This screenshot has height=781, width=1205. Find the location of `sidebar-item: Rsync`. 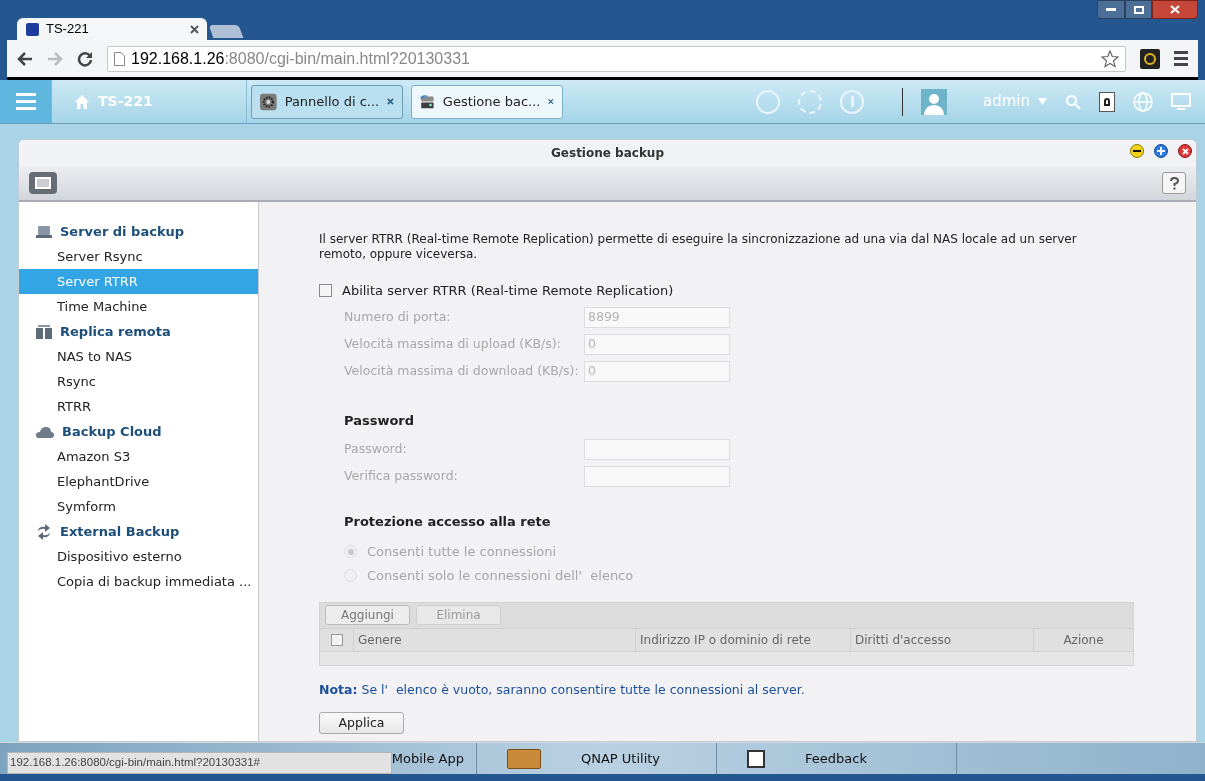

sidebar-item: Rsync is located at coordinates (138, 381).